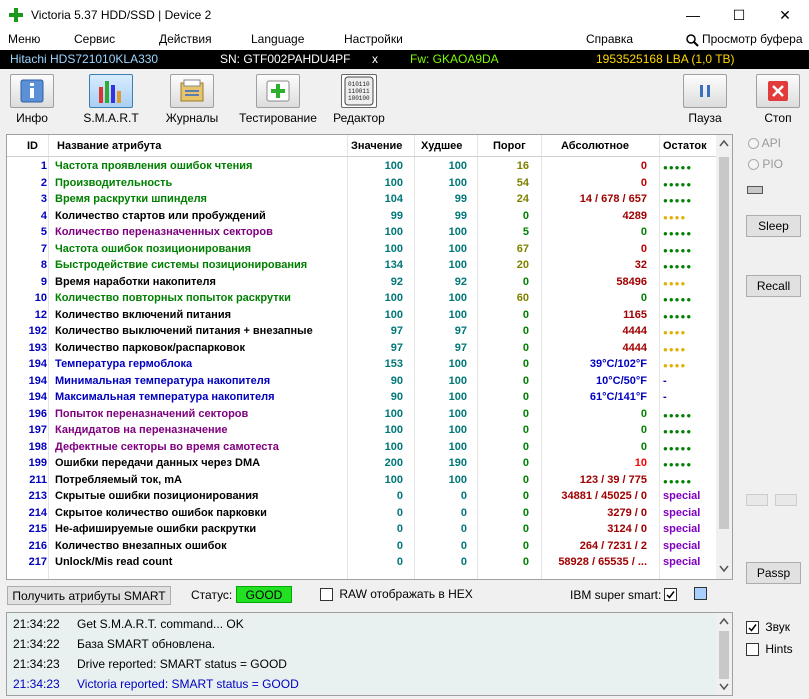  Describe the element at coordinates (24, 39) in the screenshot. I see `menu-item-menu: Меню` at that location.